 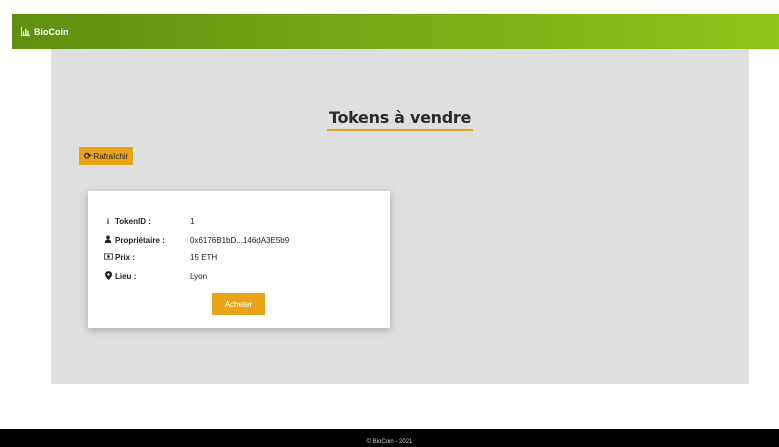 What do you see at coordinates (108, 240) in the screenshot?
I see `user-icon` at bounding box center [108, 240].